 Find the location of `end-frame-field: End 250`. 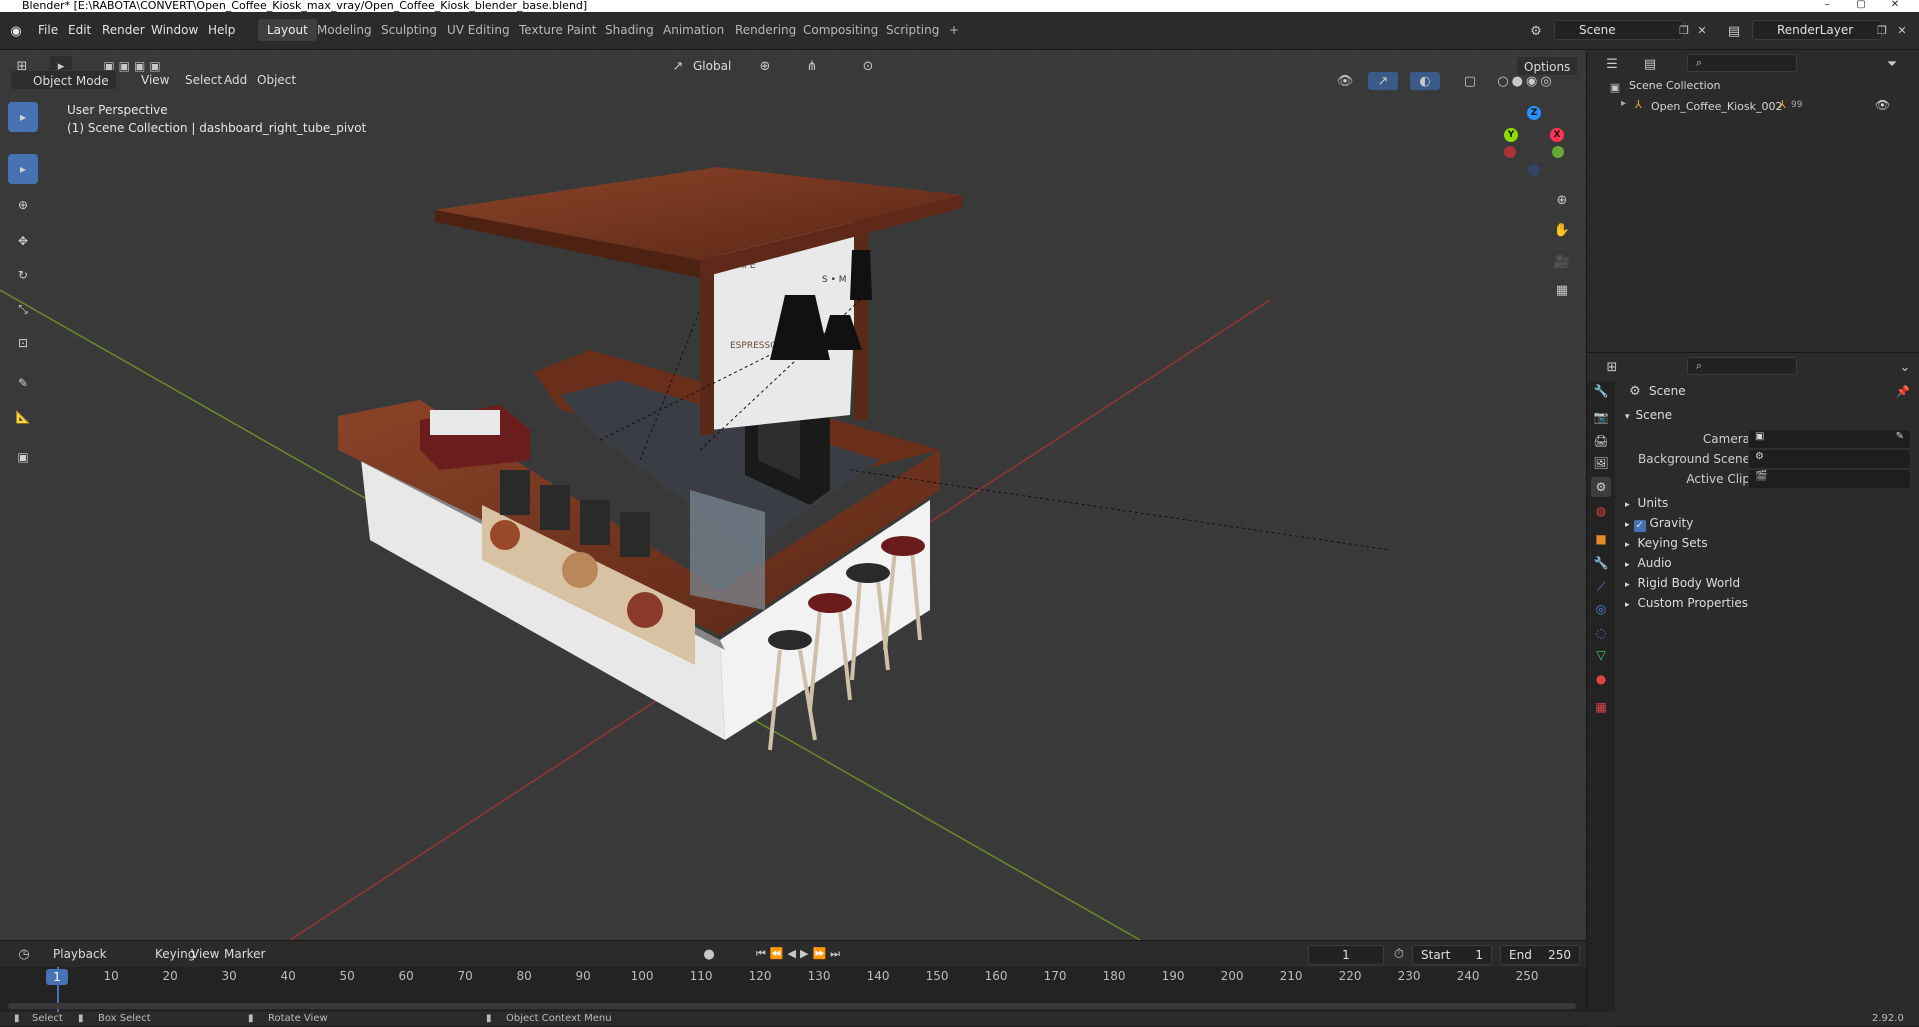

end-frame-field: End 250 is located at coordinates (1540, 955).